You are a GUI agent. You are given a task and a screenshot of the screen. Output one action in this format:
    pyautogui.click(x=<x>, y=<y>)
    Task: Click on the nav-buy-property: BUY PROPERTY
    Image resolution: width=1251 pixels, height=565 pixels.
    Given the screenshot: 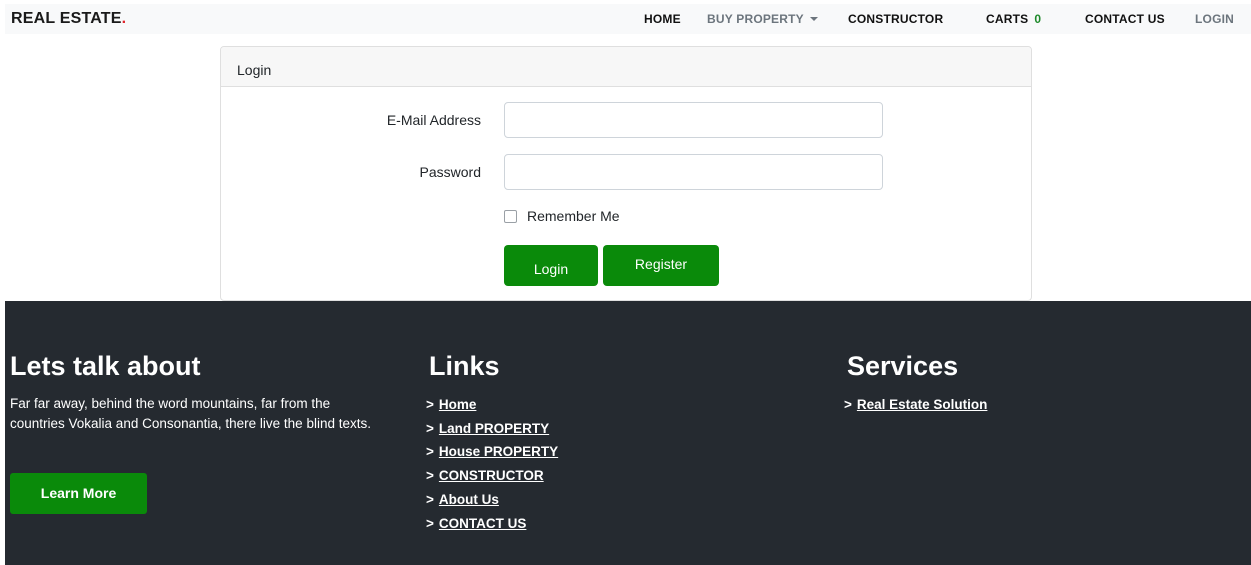 What is the action you would take?
    pyautogui.click(x=762, y=19)
    